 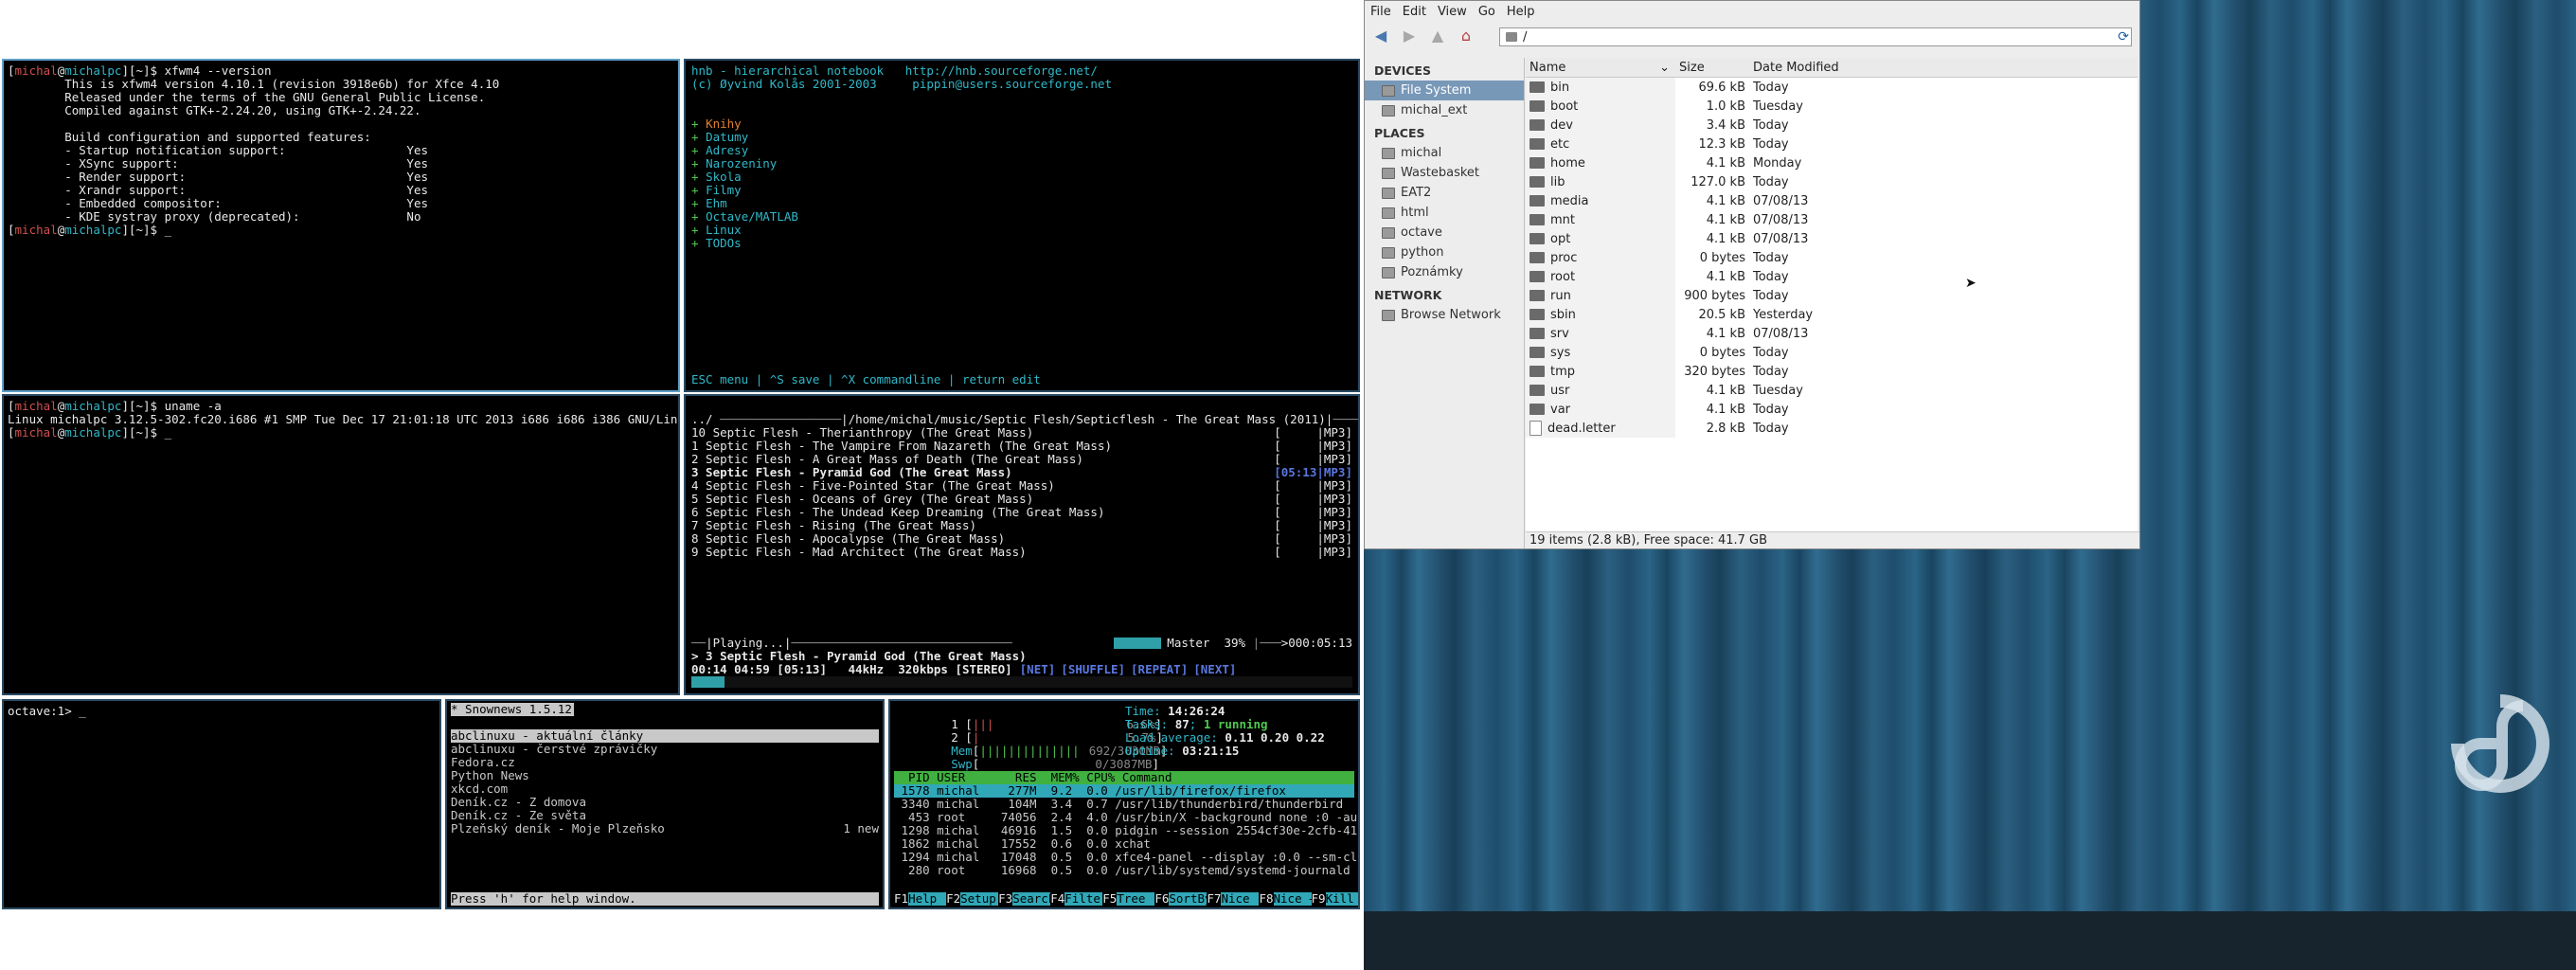 I want to click on sidebar-item: Browse Network, so click(x=1444, y=315).